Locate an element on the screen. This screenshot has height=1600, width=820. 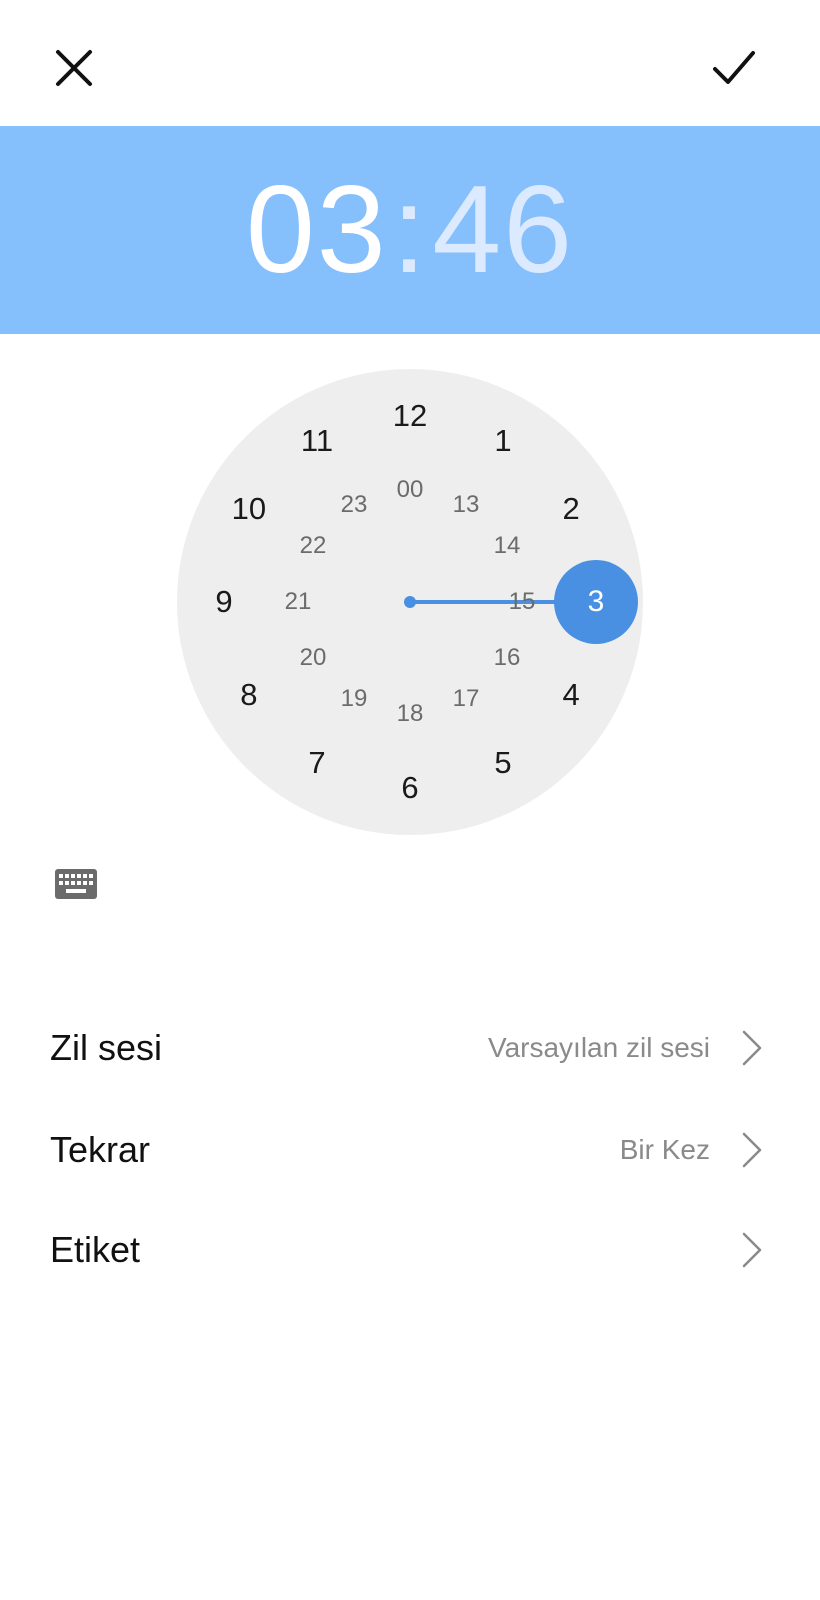
settings-row-repeat: Tekrar Bir Kez is located at coordinates (410, 1150).